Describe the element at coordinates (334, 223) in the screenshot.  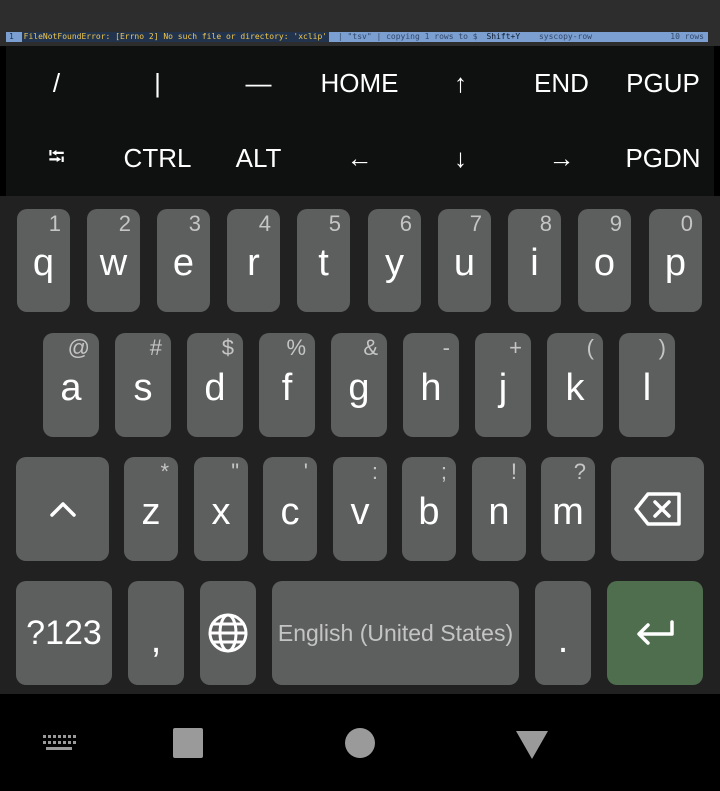
I see `key-hint: 5` at that location.